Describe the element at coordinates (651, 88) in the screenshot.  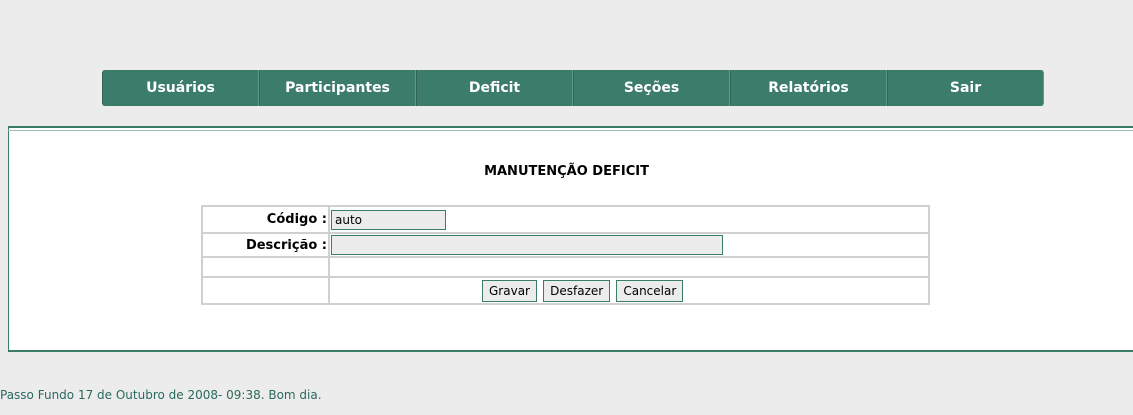
I see `nav-item-secoes: Seções` at that location.